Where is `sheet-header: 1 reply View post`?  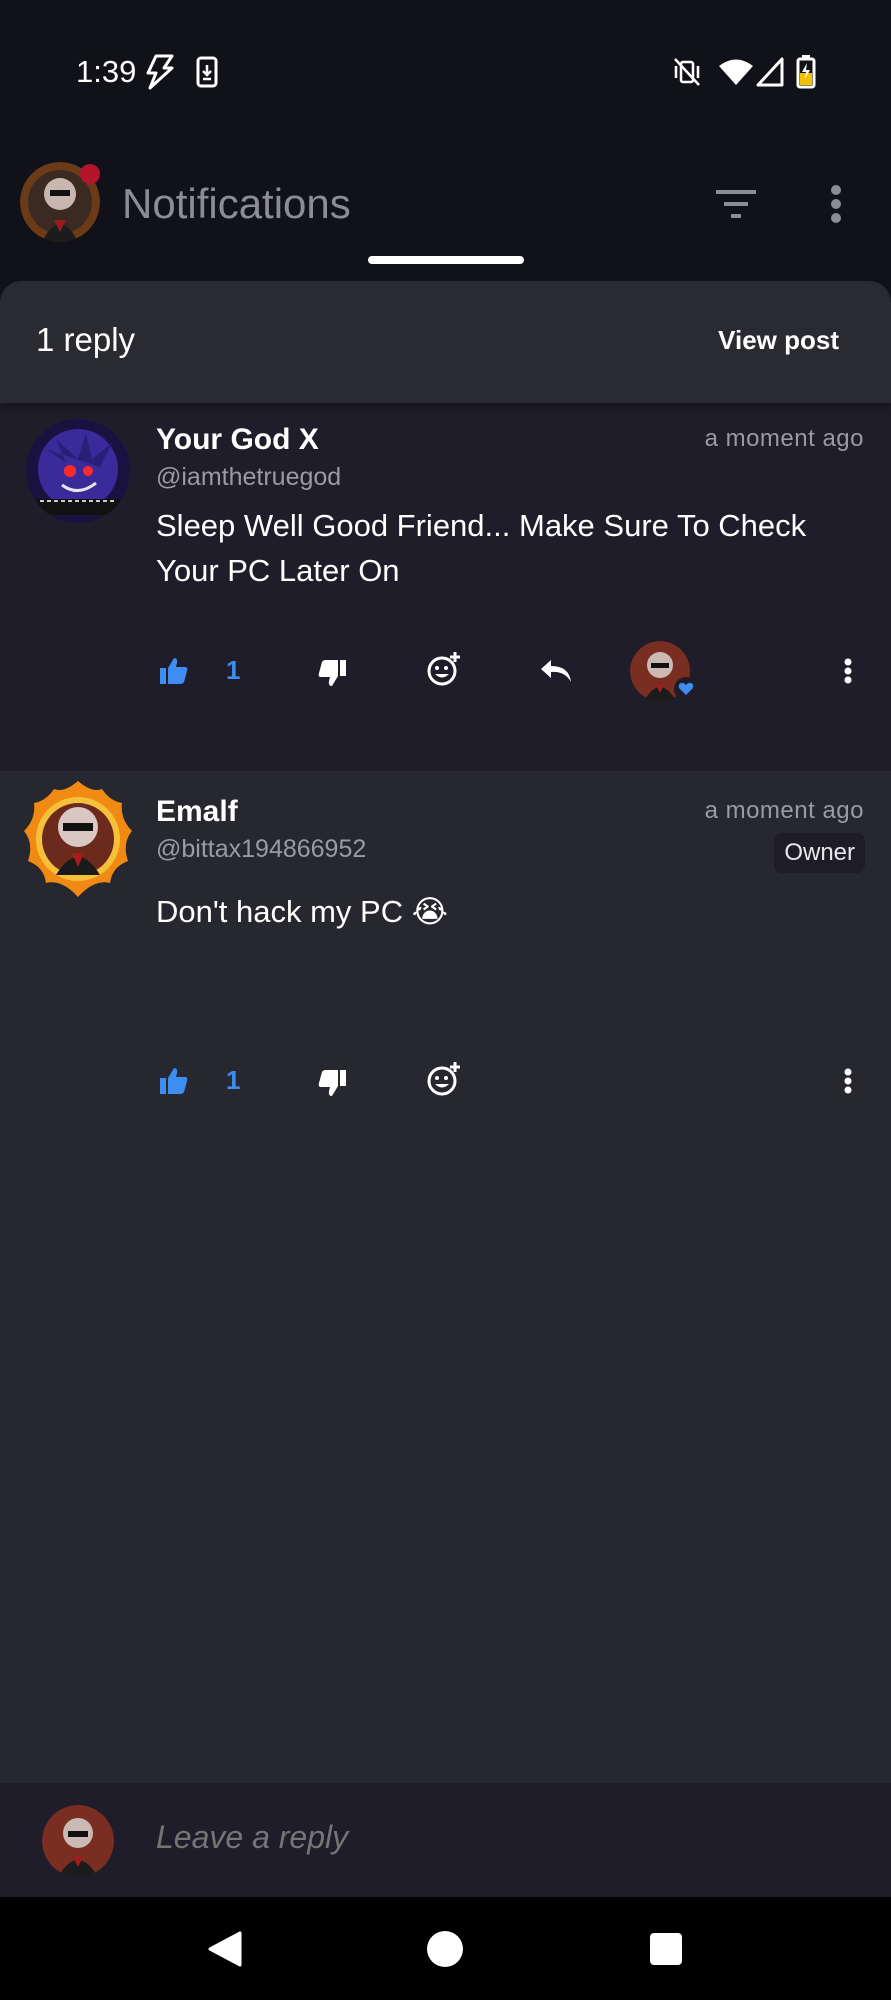 sheet-header: 1 reply View post is located at coordinates (445, 342).